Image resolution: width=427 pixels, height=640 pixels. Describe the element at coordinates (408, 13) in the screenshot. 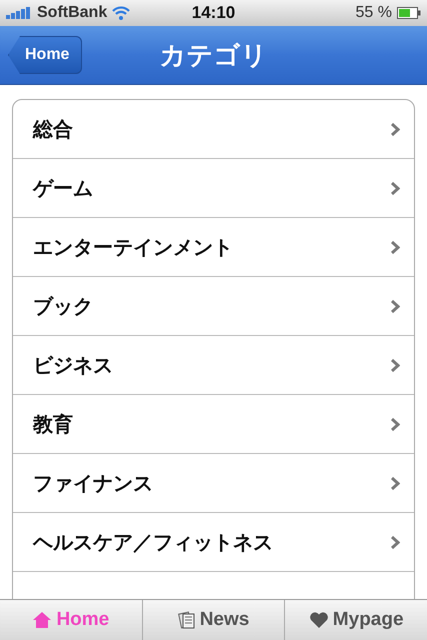

I see `battery-icon` at that location.